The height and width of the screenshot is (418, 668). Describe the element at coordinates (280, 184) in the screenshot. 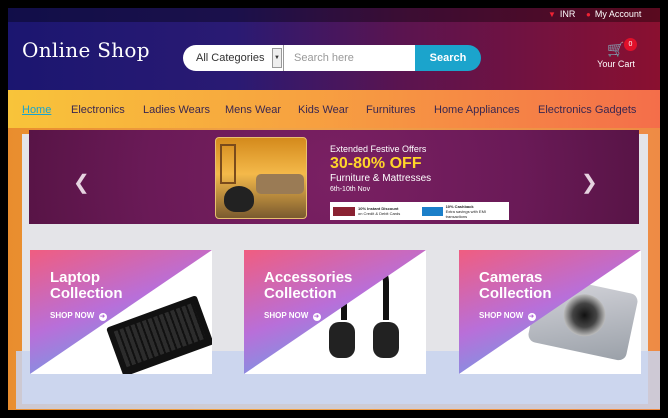

I see `sofa-shape` at that location.